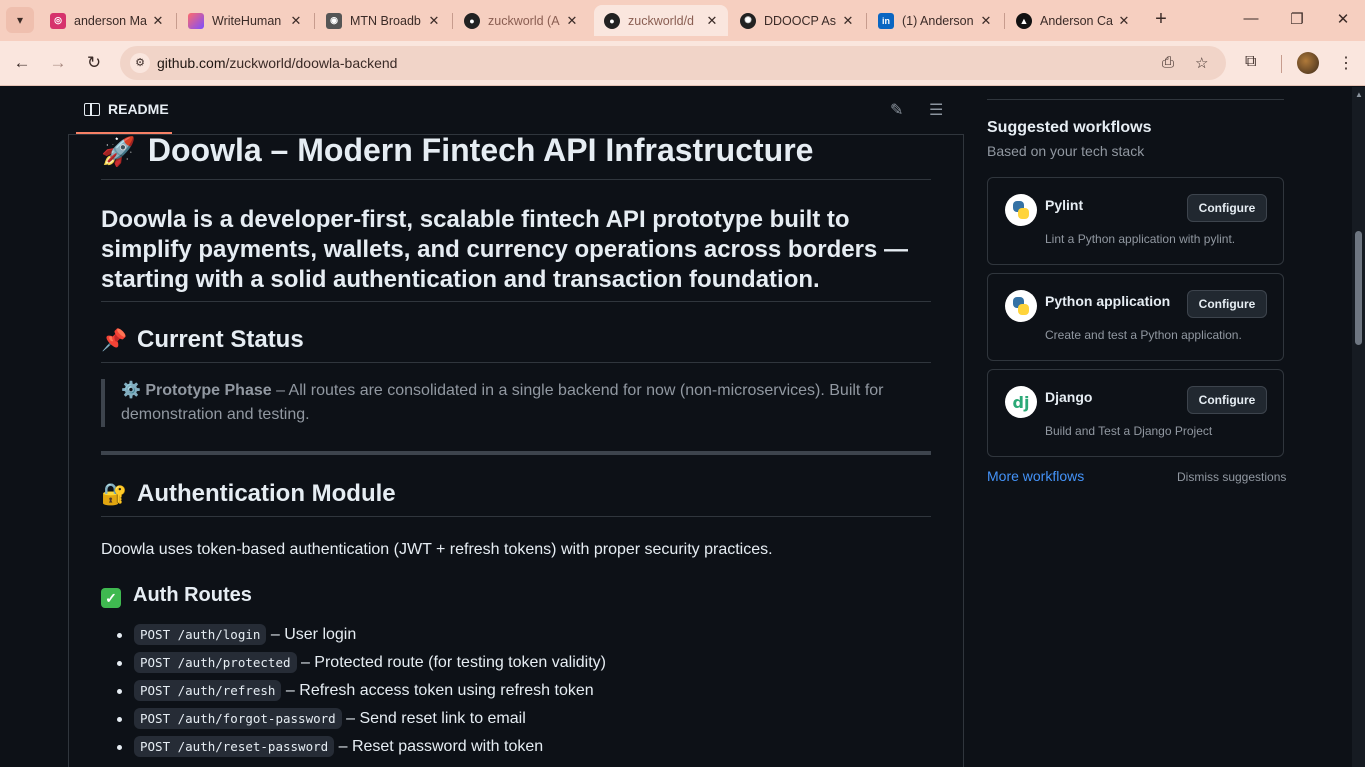  I want to click on new-tab-plus-icon: +, so click(1161, 20).